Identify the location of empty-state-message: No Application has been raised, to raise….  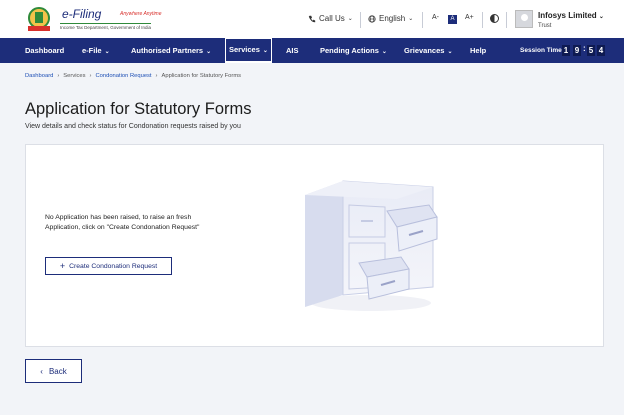
(122, 222).